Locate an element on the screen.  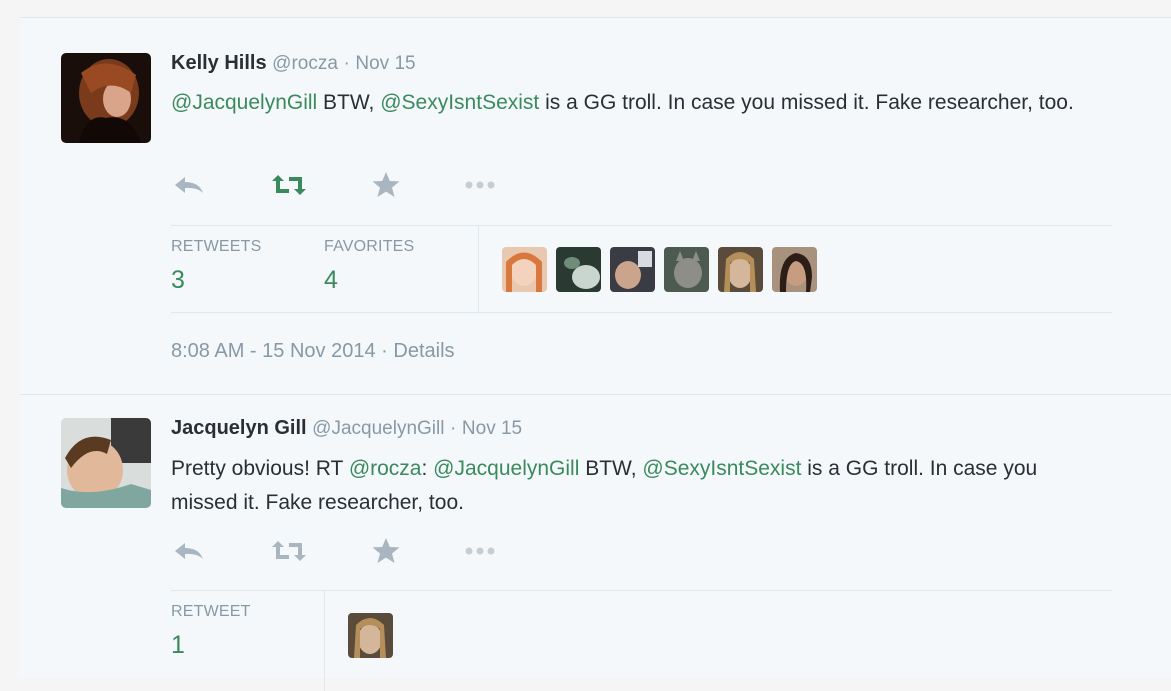
tweet-stats: RETWEET 1 is located at coordinates (641, 640).